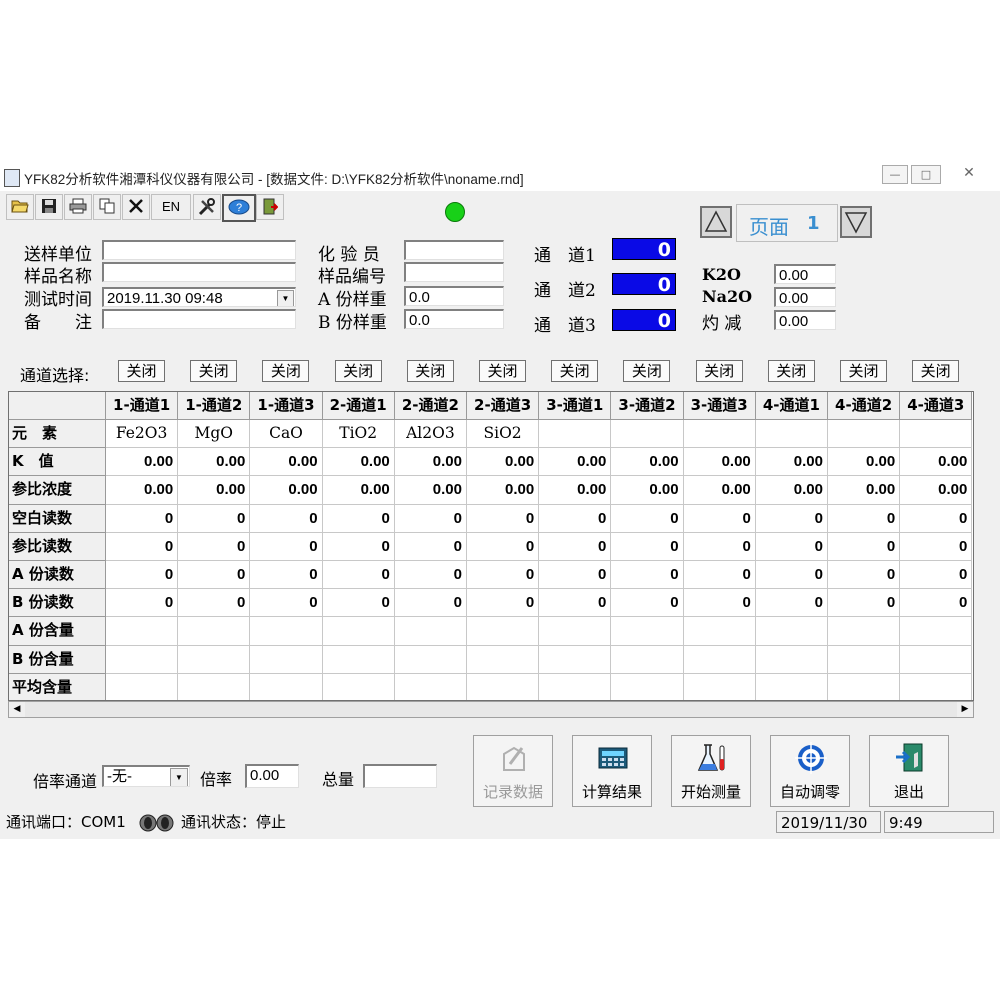 This screenshot has width=1000, height=1000. What do you see at coordinates (805, 320) in the screenshot?
I see `loss-input: 0.00` at bounding box center [805, 320].